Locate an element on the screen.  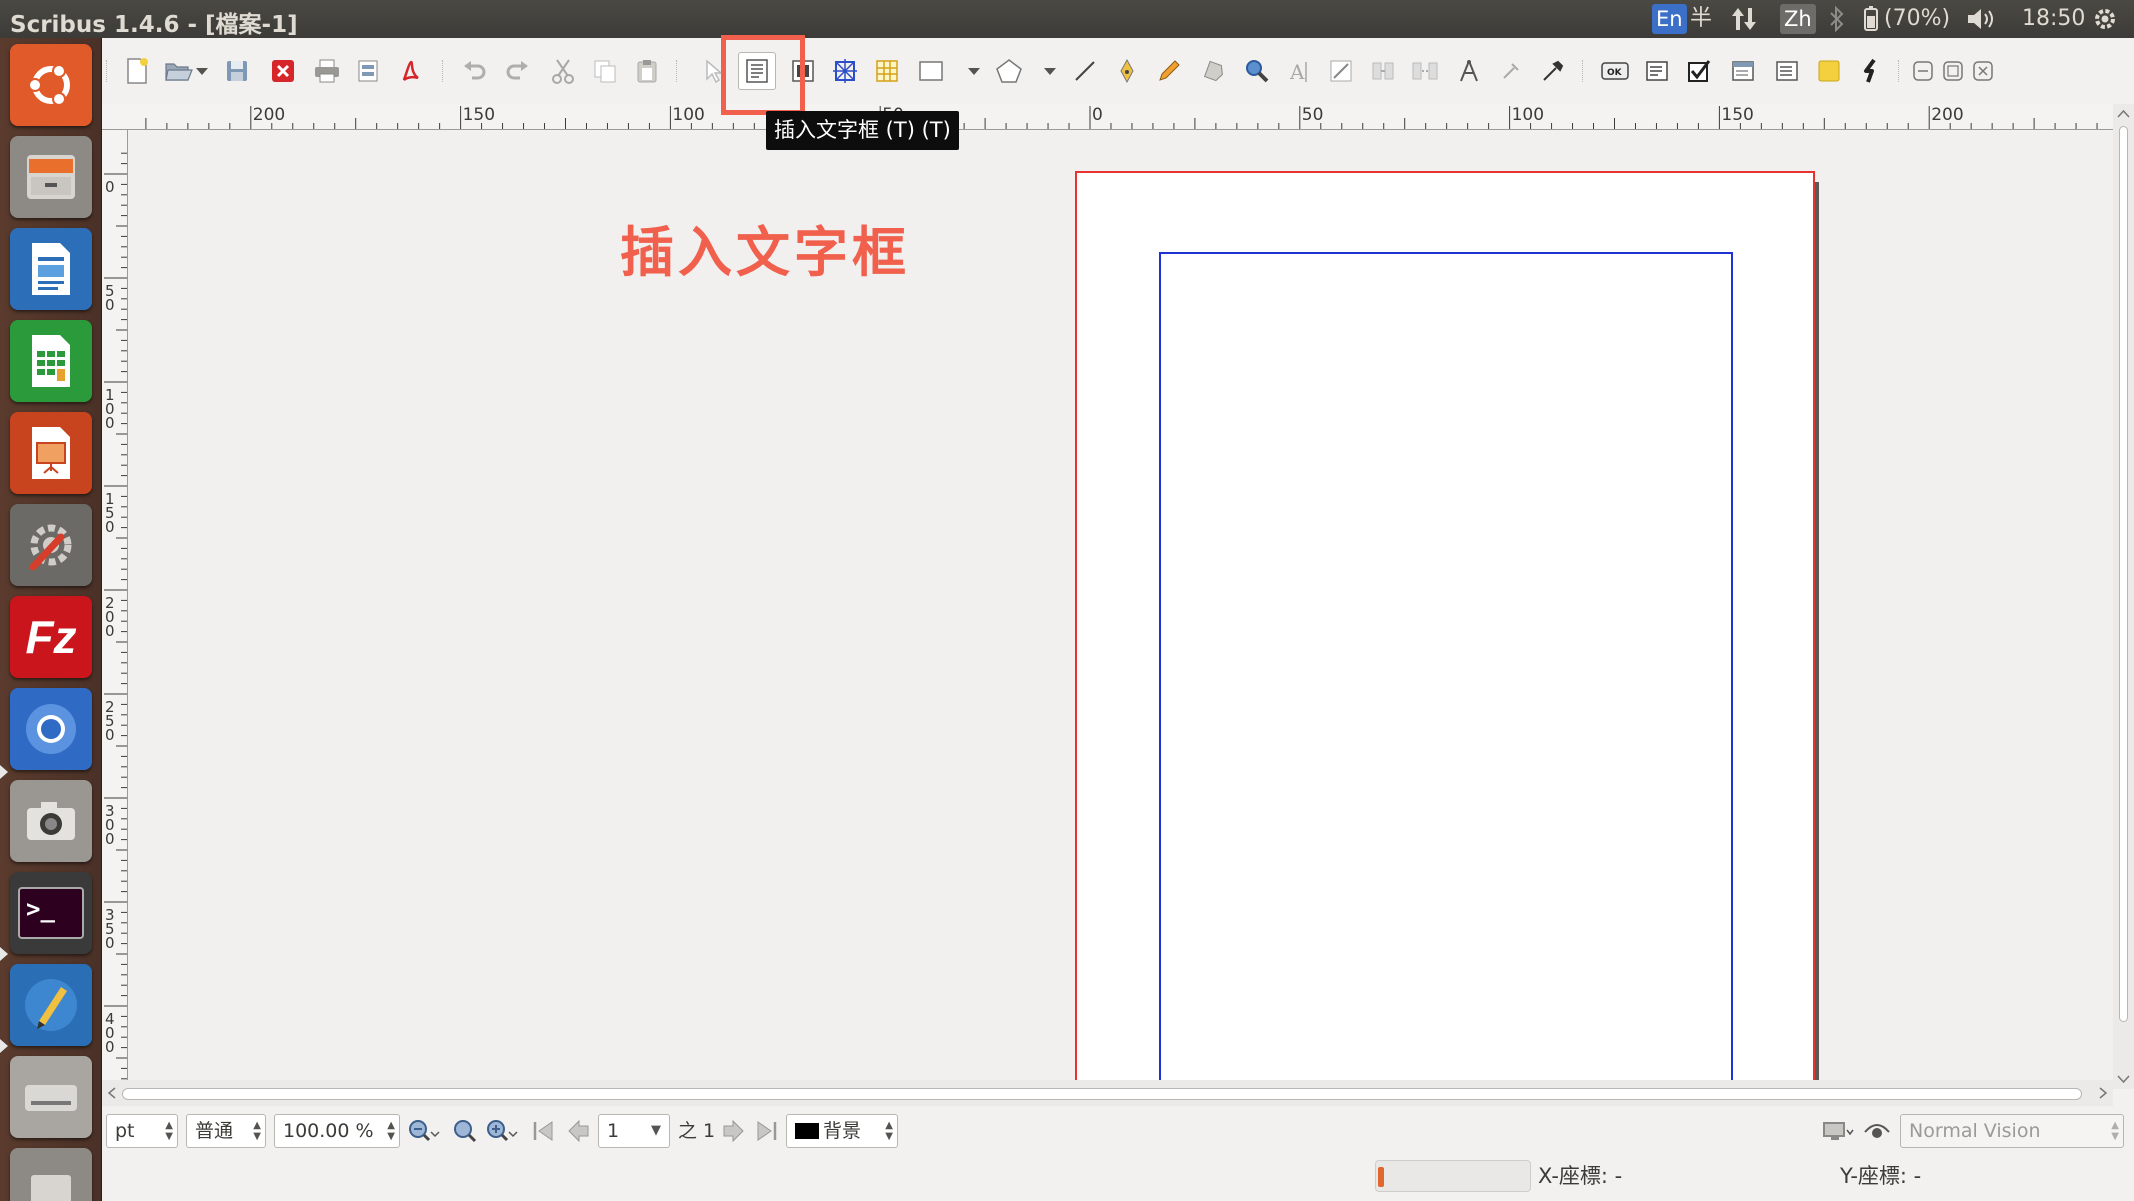
next-page-button is located at coordinates (733, 1131).